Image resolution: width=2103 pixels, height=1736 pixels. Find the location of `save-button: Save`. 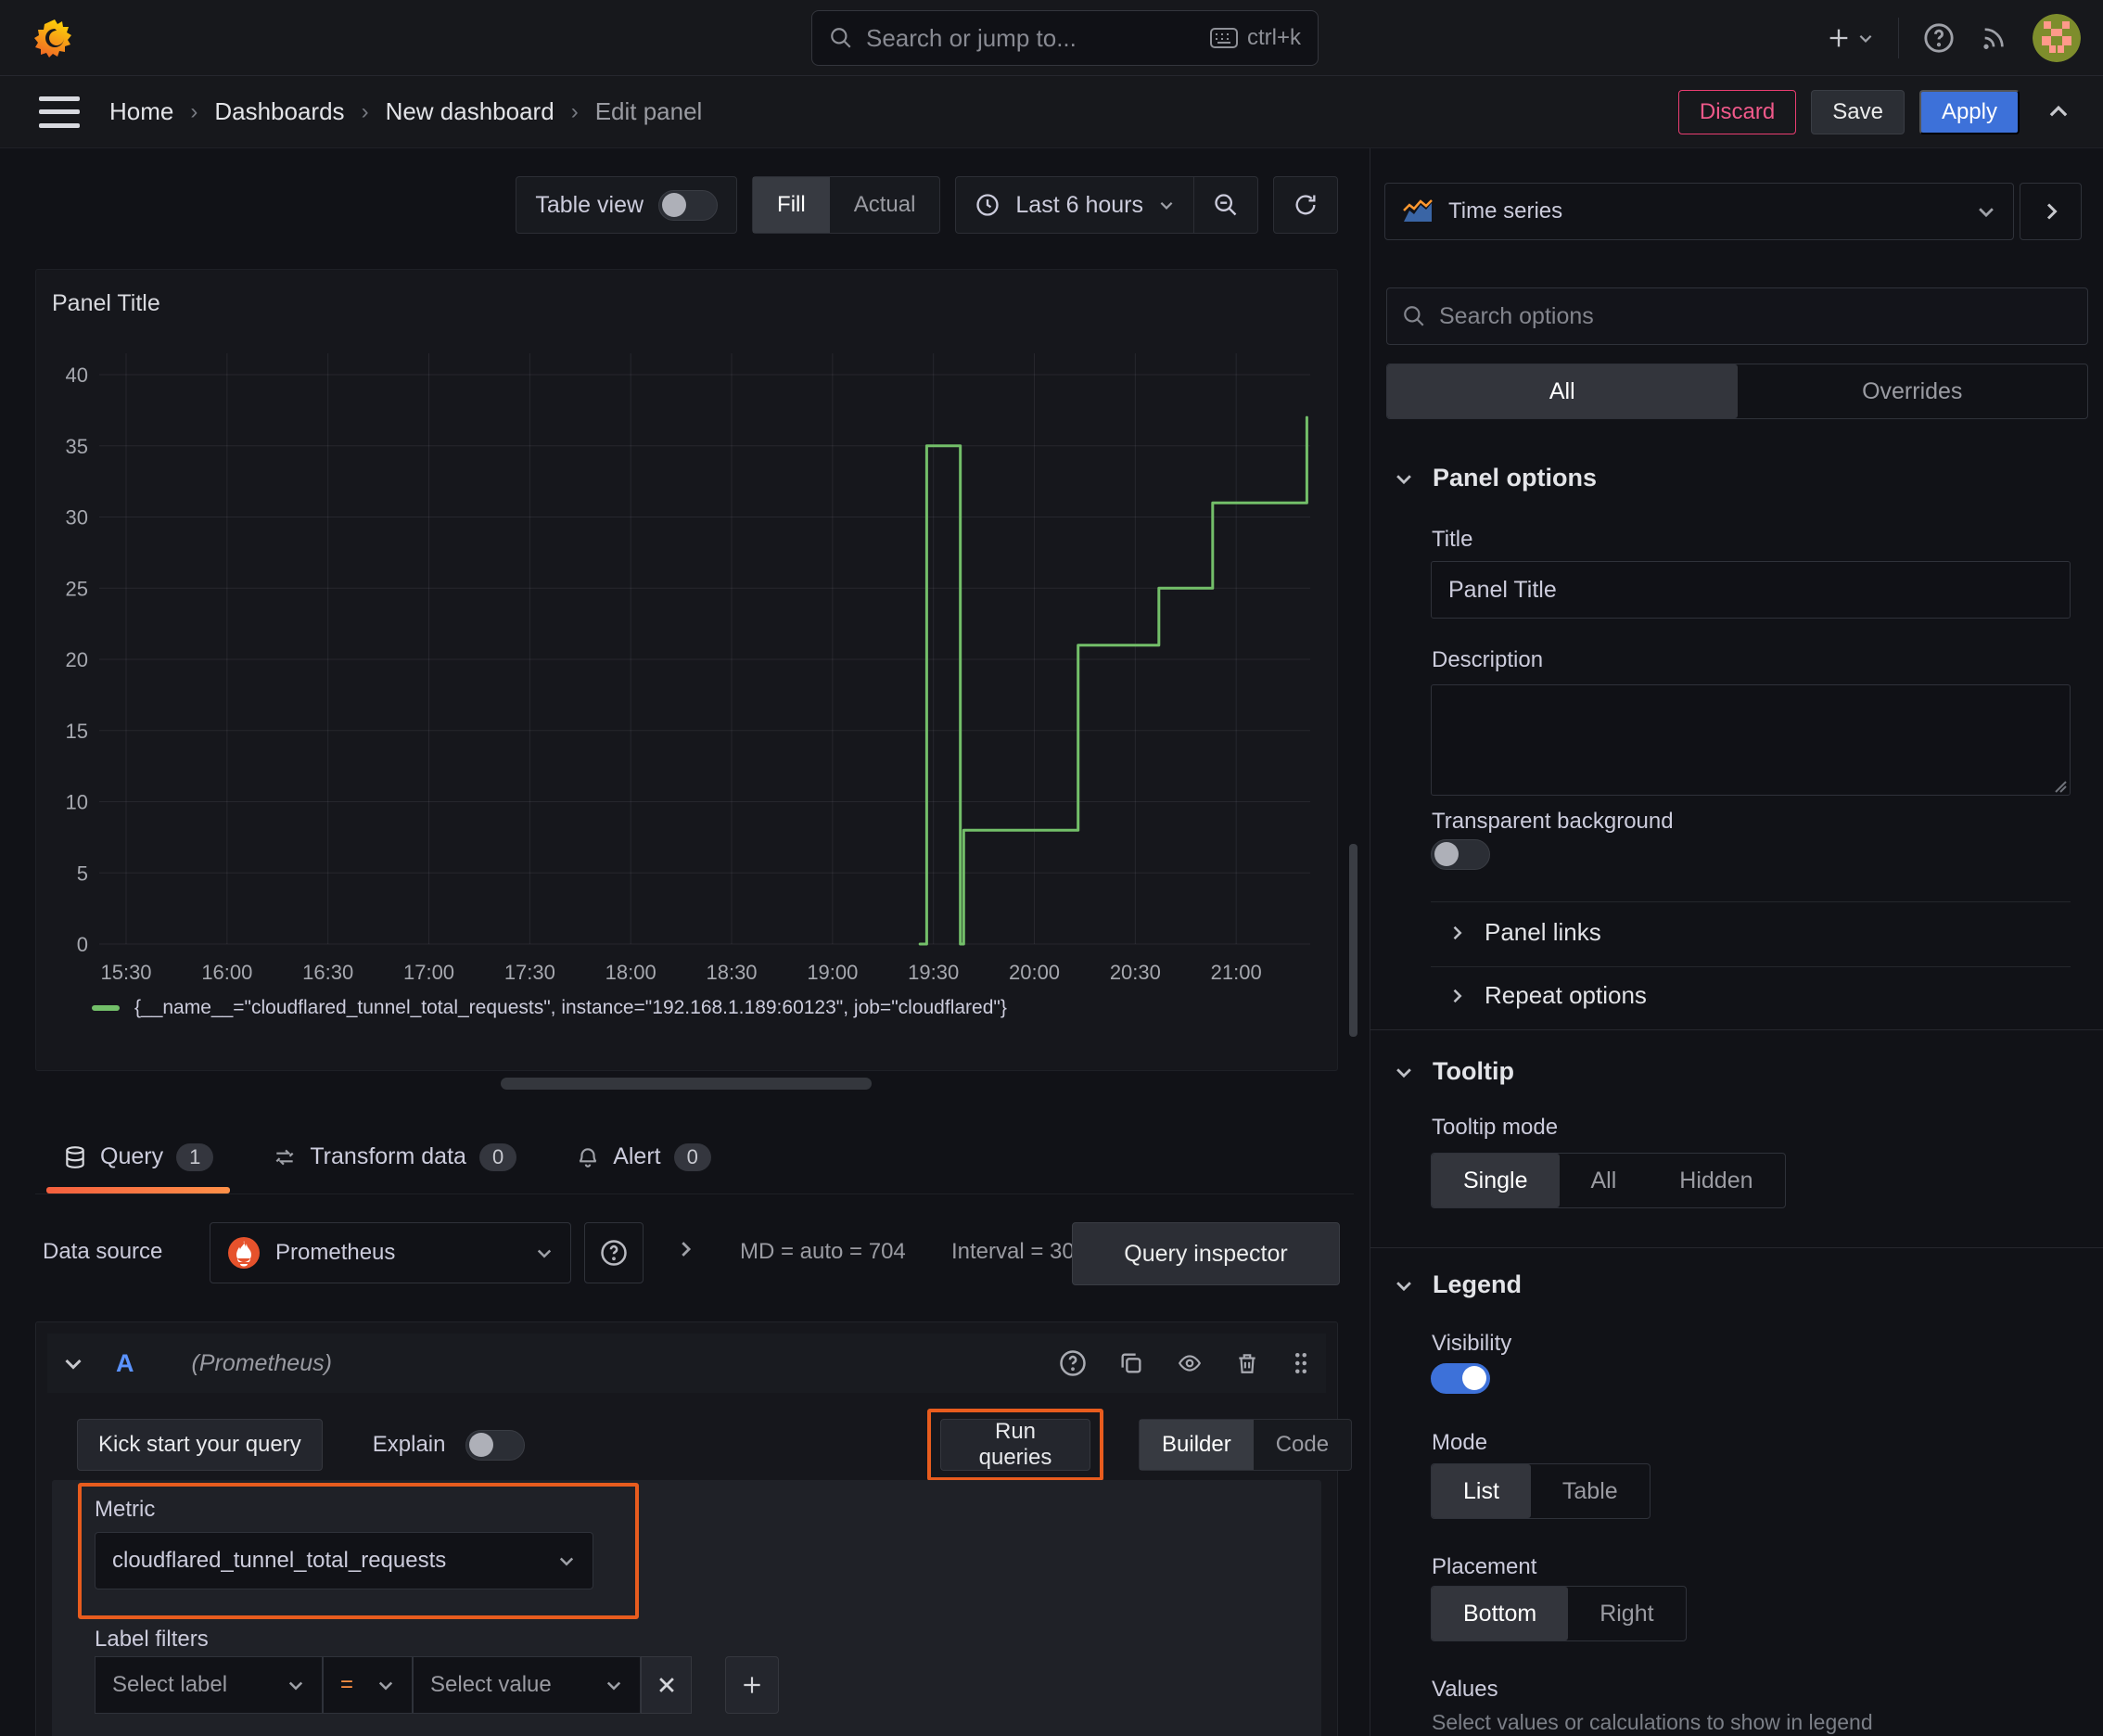

save-button: Save is located at coordinates (1858, 111).